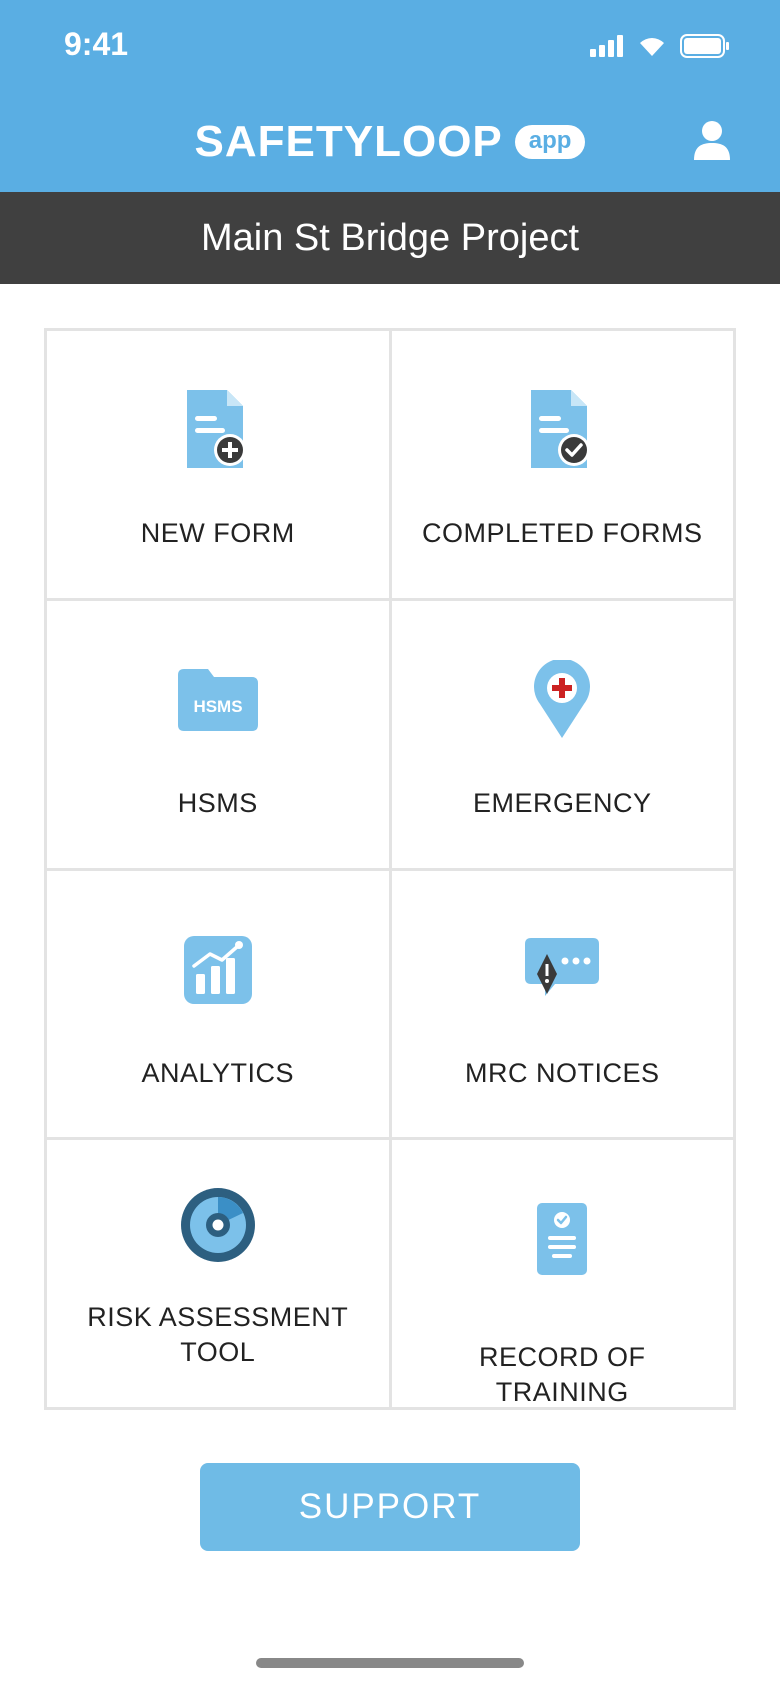 This screenshot has height=1688, width=780. Describe the element at coordinates (217, 802) in the screenshot. I see `tile-label: HSMS` at that location.